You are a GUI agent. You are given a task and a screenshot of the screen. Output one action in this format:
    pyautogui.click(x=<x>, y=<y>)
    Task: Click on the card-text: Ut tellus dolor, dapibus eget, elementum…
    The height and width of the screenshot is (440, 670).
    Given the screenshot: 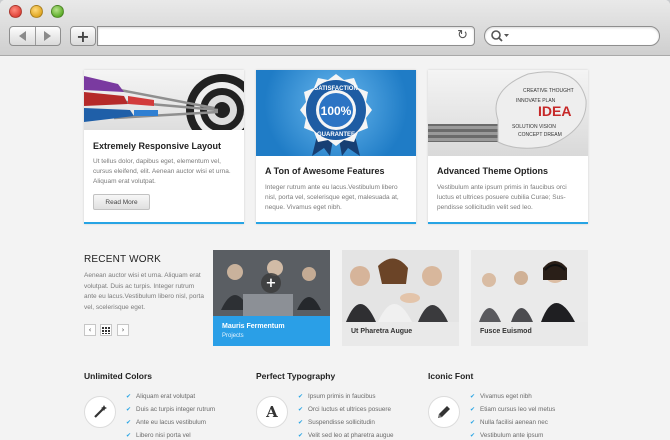 What is the action you would take?
    pyautogui.click(x=162, y=171)
    